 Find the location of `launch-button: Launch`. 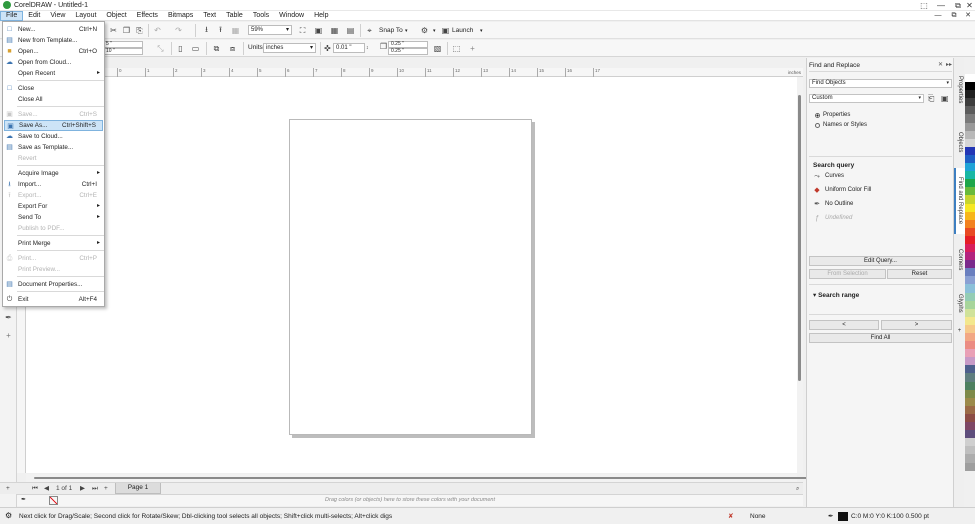

launch-button: Launch is located at coordinates (462, 31).